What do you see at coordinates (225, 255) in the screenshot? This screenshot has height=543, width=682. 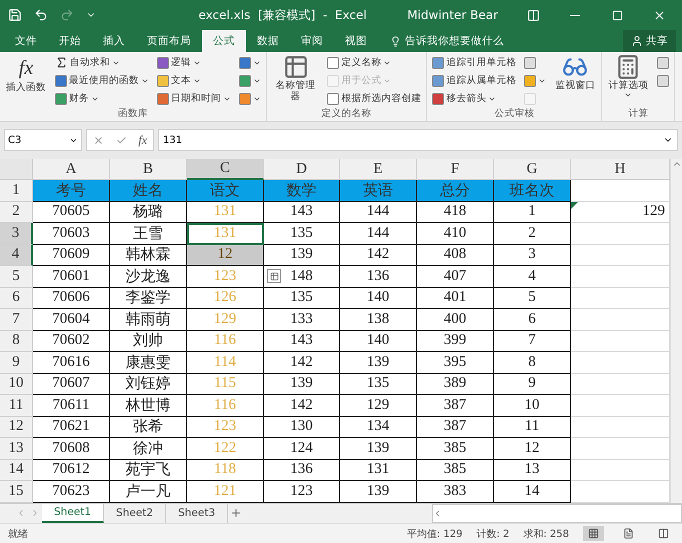 I see `table-cell: 12` at bounding box center [225, 255].